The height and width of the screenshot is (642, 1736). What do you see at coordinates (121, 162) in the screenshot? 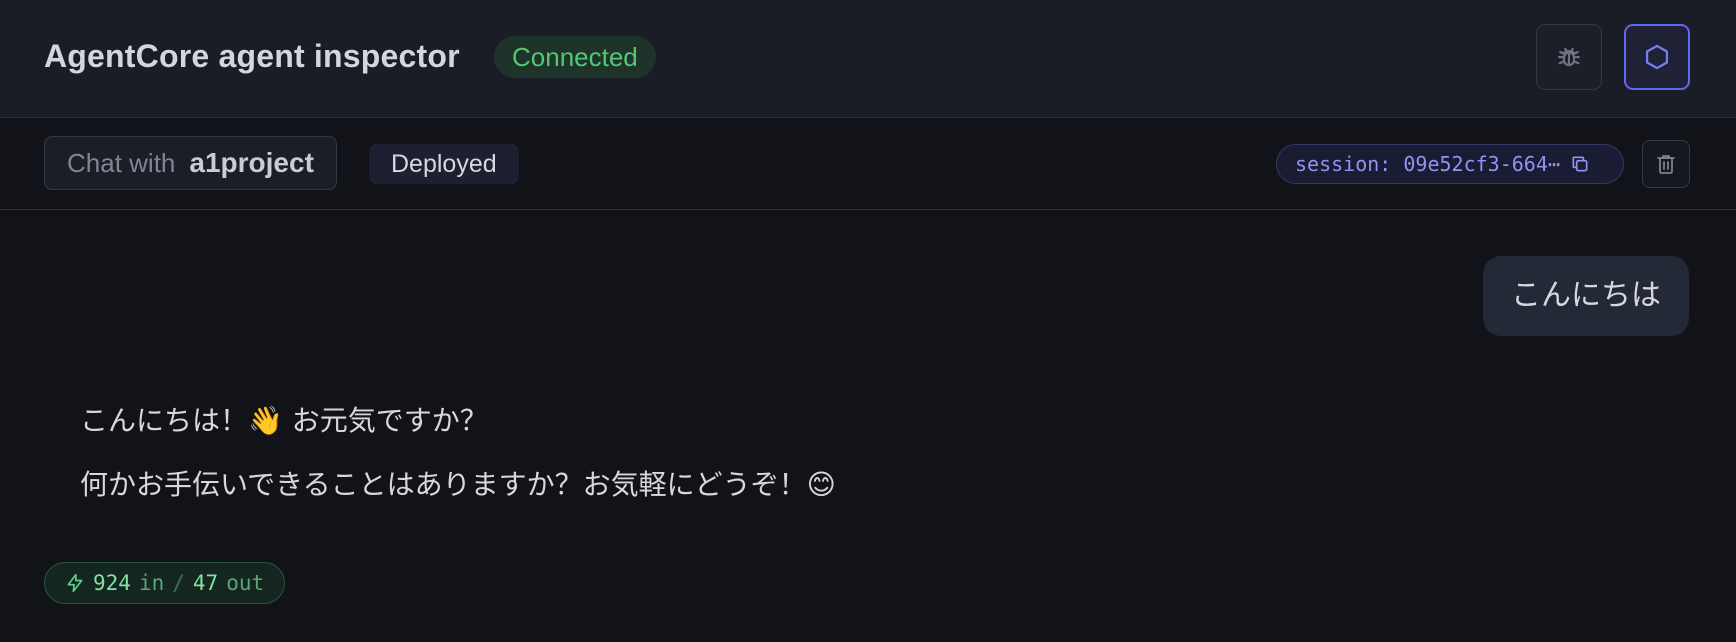
I see `chat-with-label: Chat with` at bounding box center [121, 162].